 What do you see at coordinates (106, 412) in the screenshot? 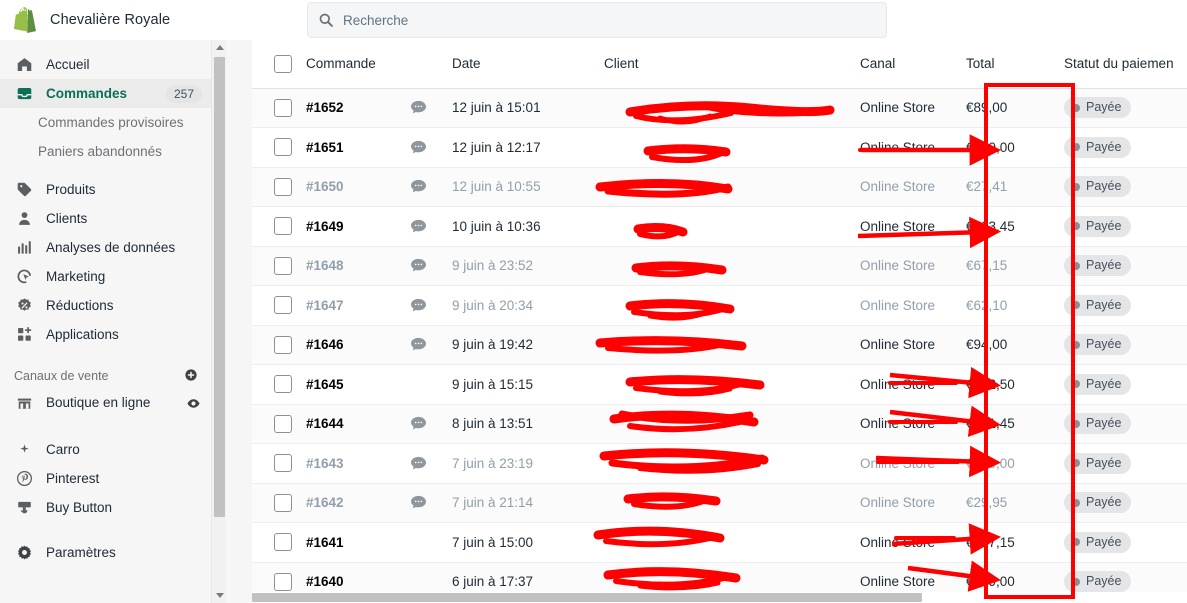
I see `sidebar-item-boutique-en-ligne: Boutique en ligne` at bounding box center [106, 412].